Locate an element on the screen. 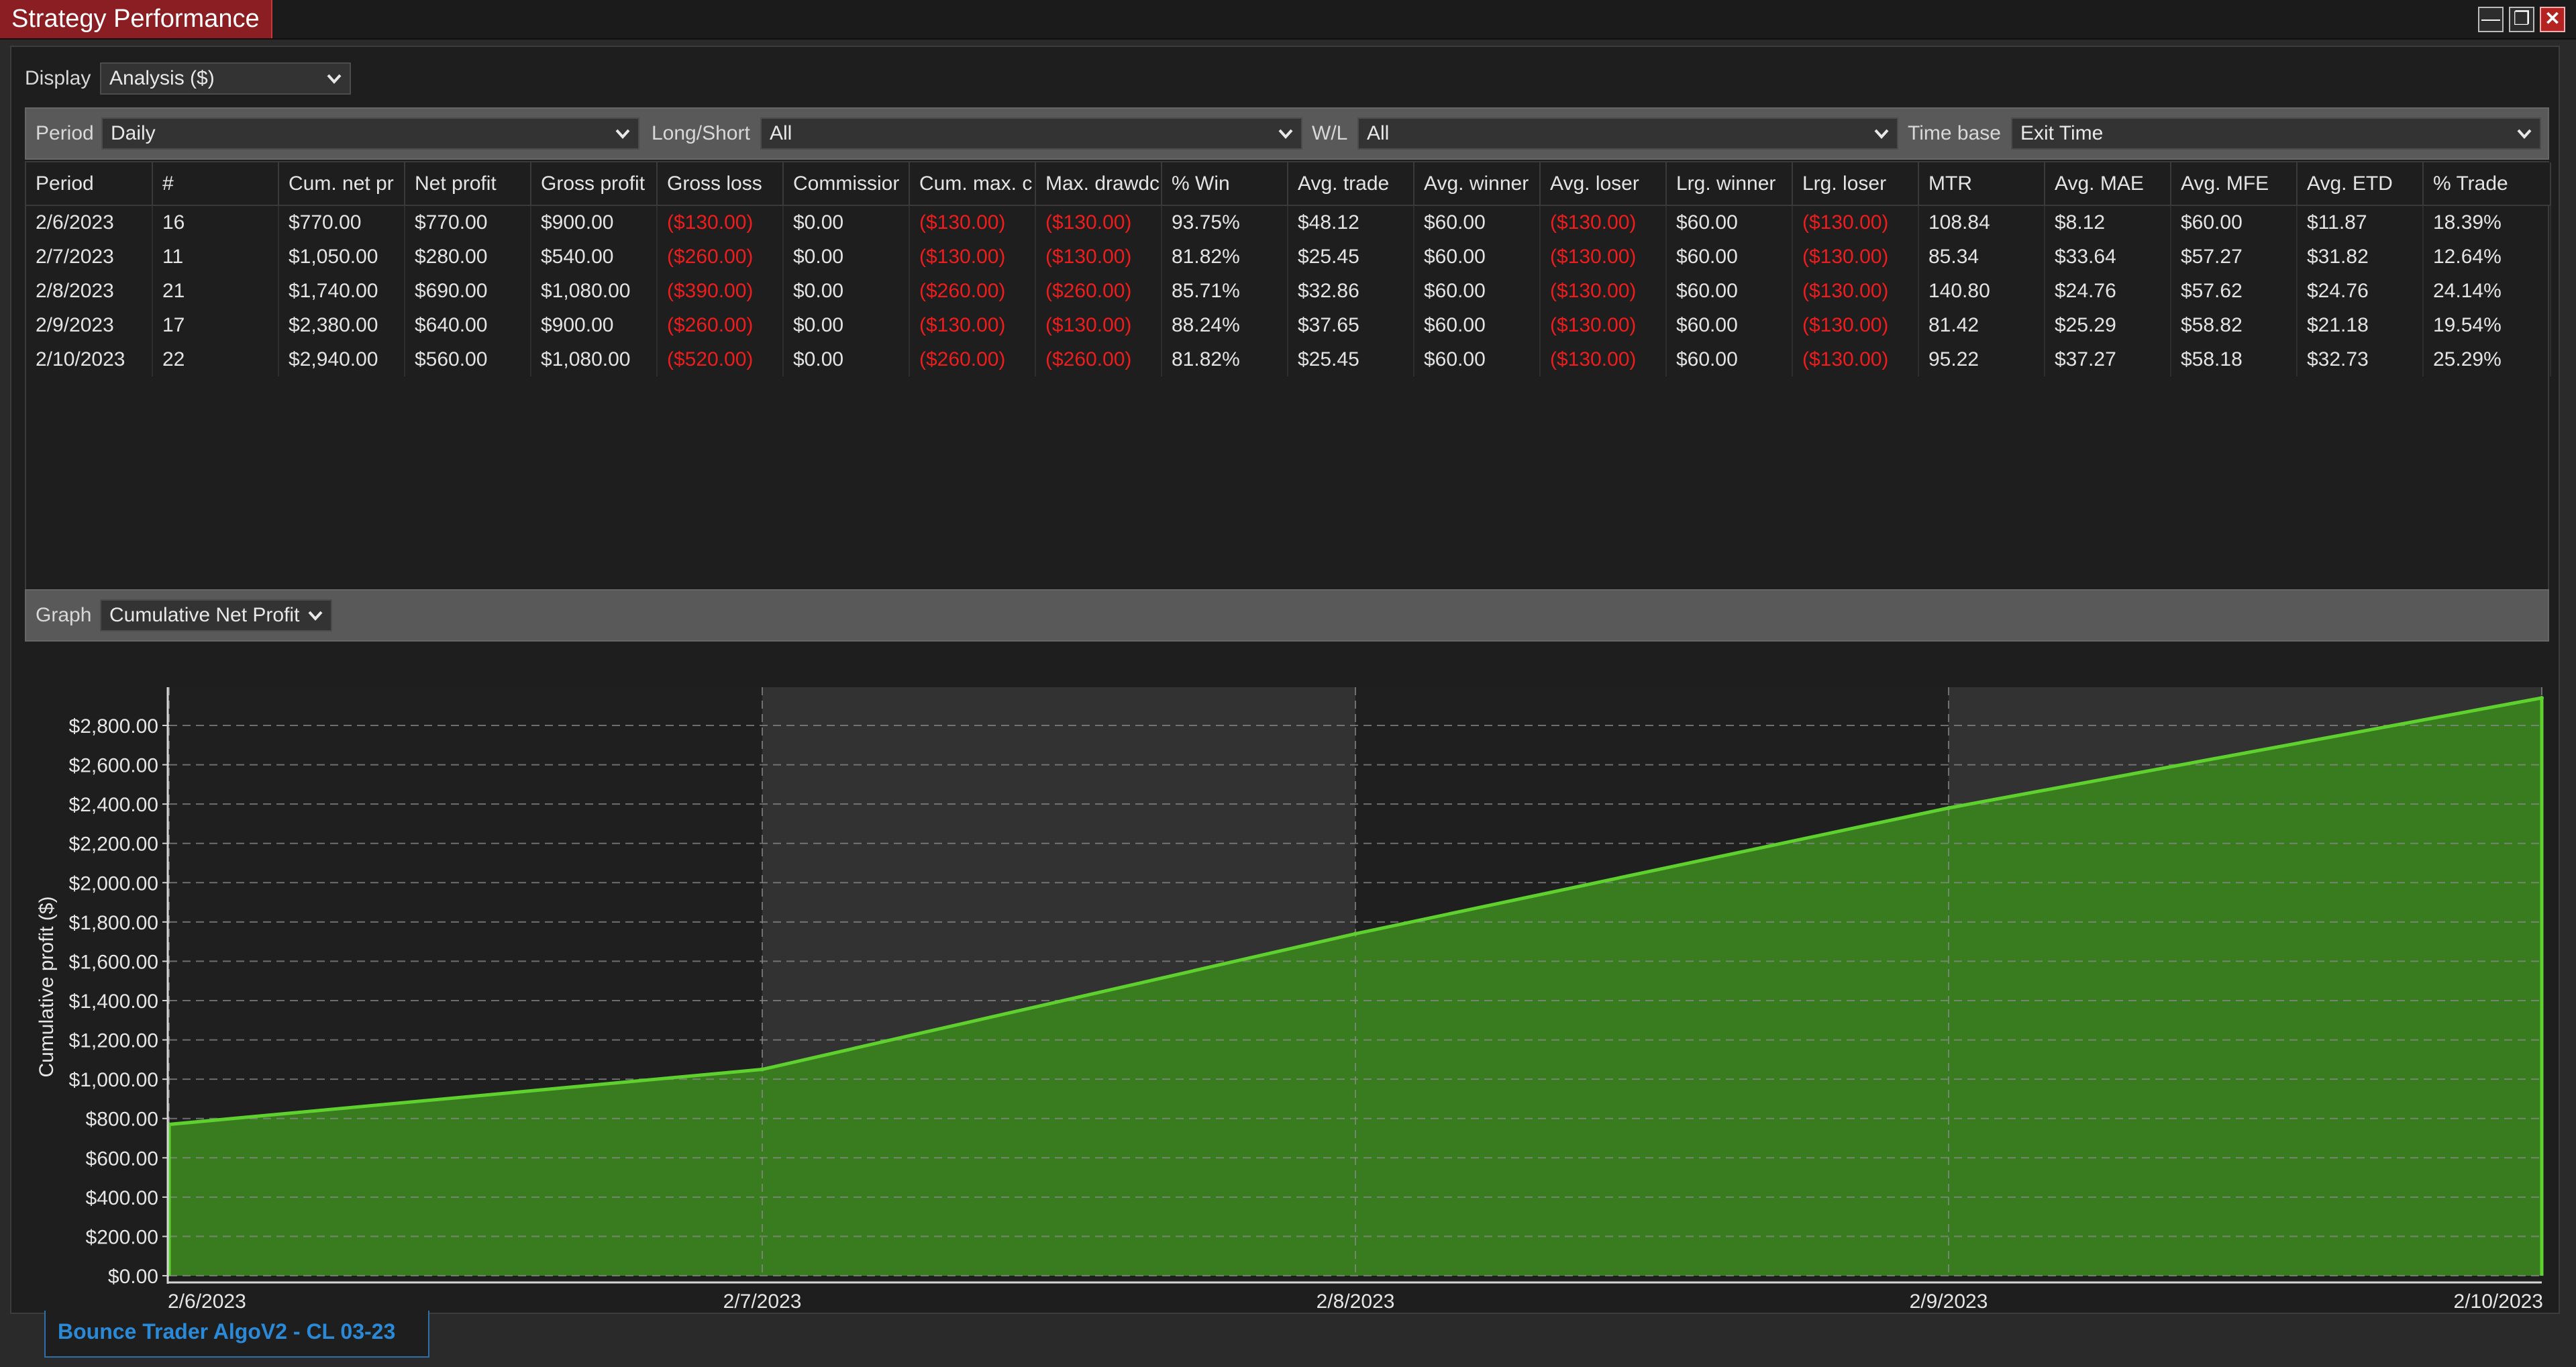  column-header: Net profit is located at coordinates (468, 184).